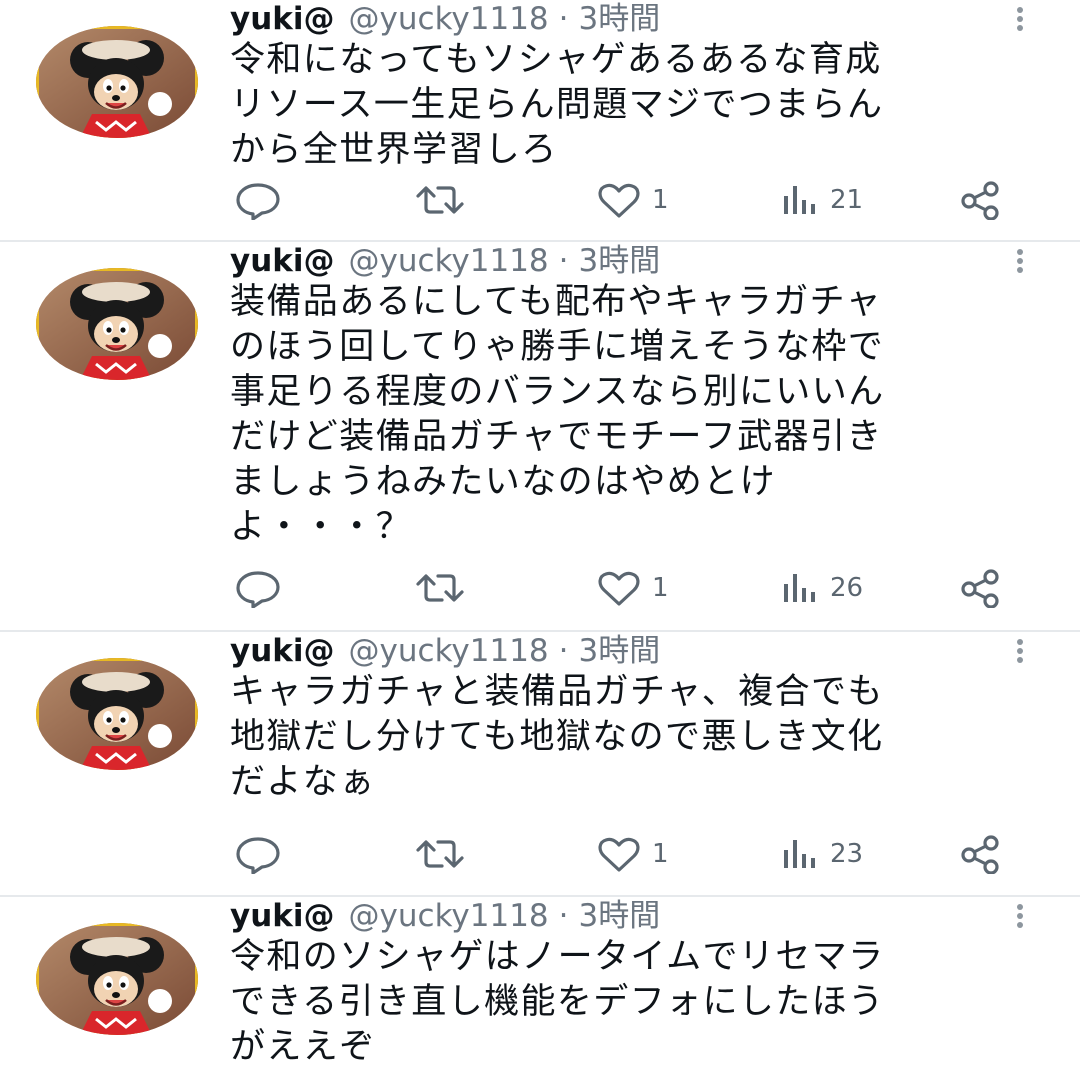 The width and height of the screenshot is (1080, 1080). Describe the element at coordinates (847, 588) in the screenshot. I see `views-count: 26` at that location.